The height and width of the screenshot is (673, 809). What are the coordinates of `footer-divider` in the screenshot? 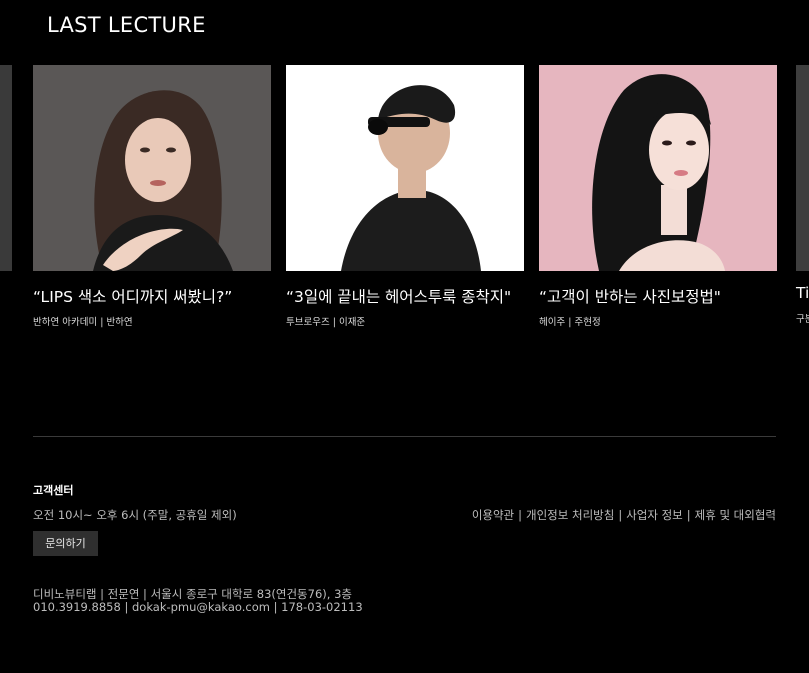 It's located at (404, 436).